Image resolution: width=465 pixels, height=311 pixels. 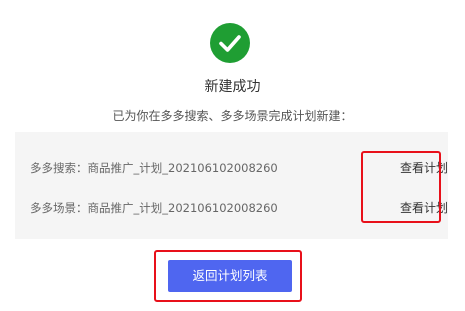 I want to click on return-to-plan-list-button: 返回计划列表, so click(x=230, y=276).